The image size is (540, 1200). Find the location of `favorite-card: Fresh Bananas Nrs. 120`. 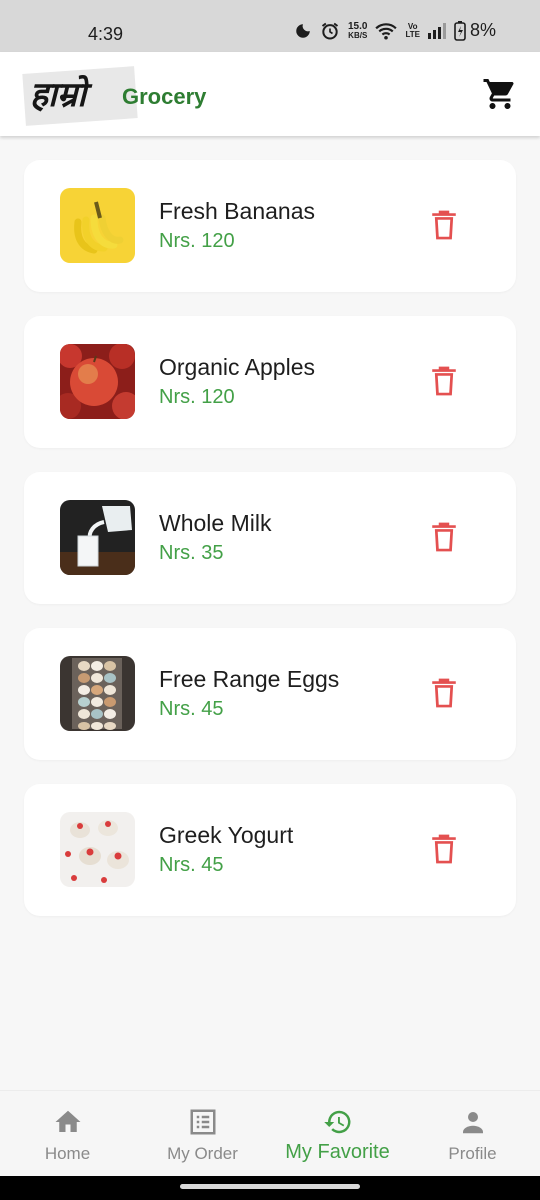

favorite-card: Fresh Bananas Nrs. 120 is located at coordinates (270, 226).